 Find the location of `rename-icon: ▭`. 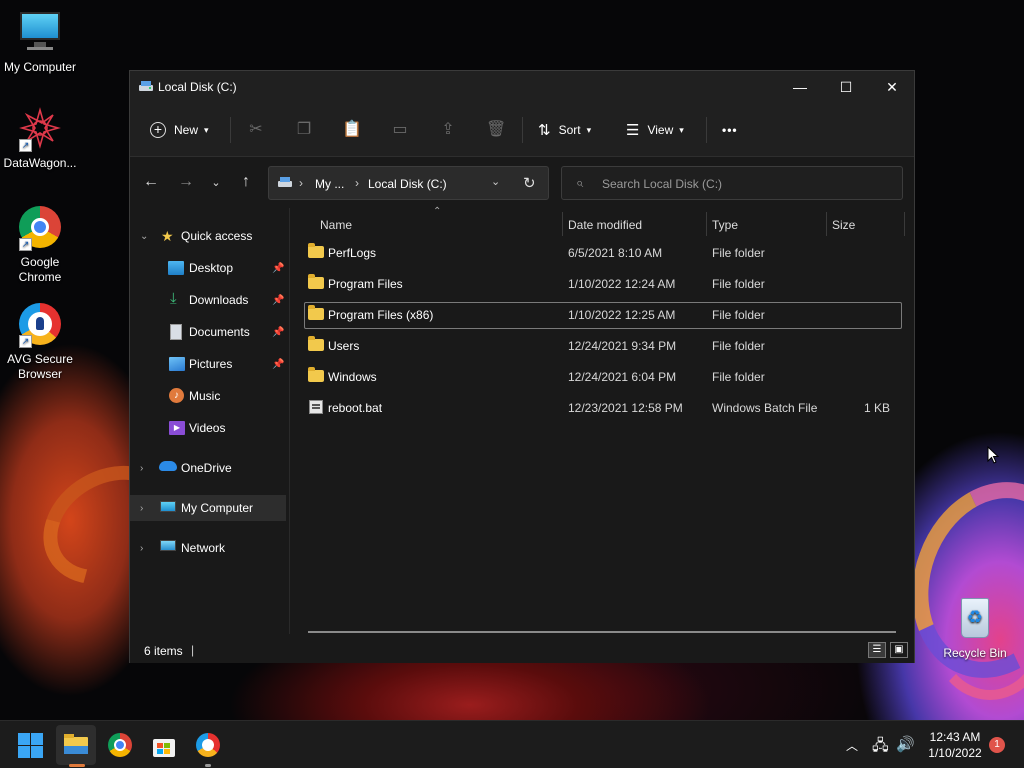

rename-icon: ▭ is located at coordinates (400, 129).